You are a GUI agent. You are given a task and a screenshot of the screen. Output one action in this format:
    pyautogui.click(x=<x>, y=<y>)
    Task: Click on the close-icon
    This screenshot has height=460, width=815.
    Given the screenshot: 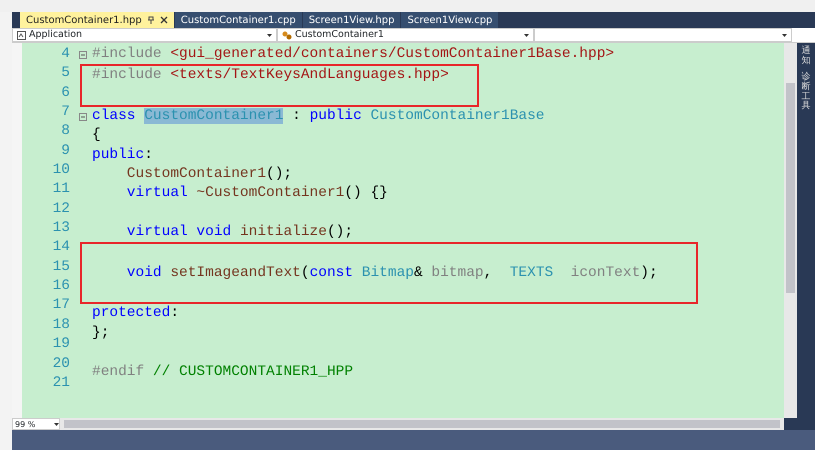 What is the action you would take?
    pyautogui.click(x=164, y=20)
    